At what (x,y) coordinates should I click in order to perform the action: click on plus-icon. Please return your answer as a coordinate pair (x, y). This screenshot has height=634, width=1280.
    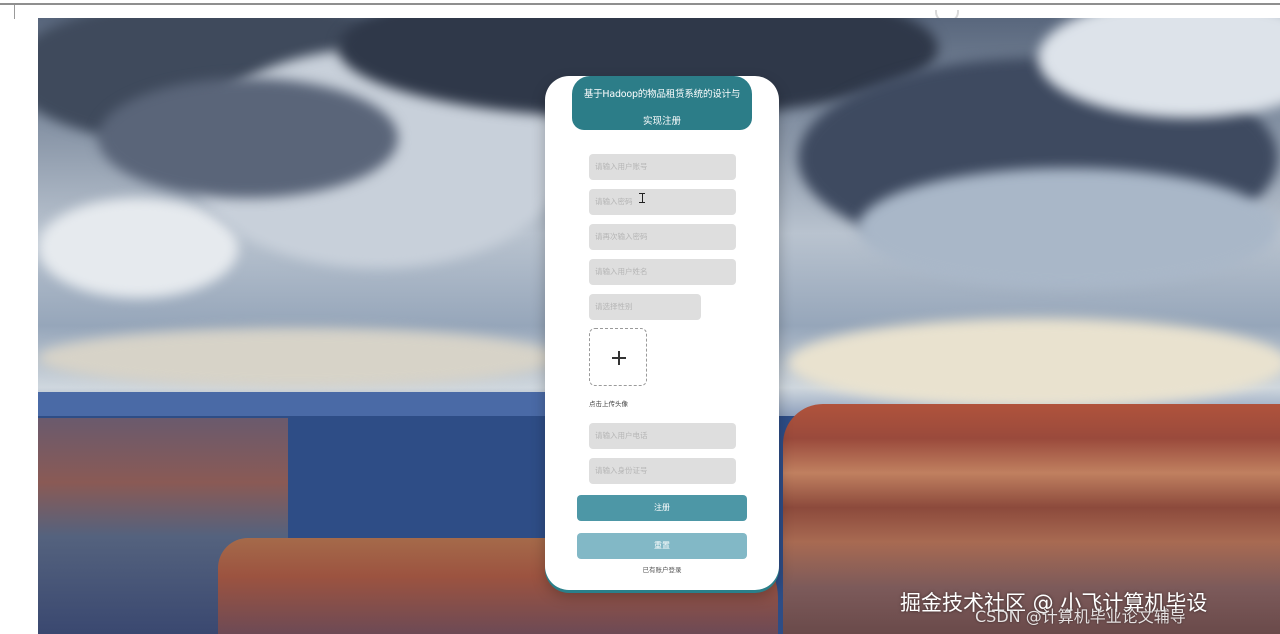
    Looking at the image, I should click on (619, 358).